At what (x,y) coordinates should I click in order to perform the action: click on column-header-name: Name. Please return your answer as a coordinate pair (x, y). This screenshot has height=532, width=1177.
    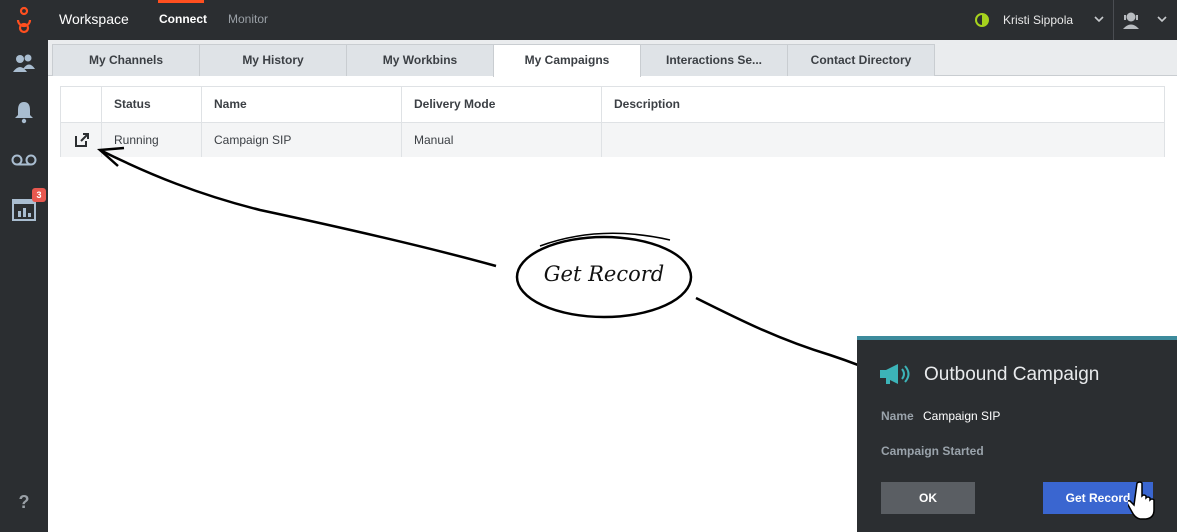
    Looking at the image, I should click on (302, 104).